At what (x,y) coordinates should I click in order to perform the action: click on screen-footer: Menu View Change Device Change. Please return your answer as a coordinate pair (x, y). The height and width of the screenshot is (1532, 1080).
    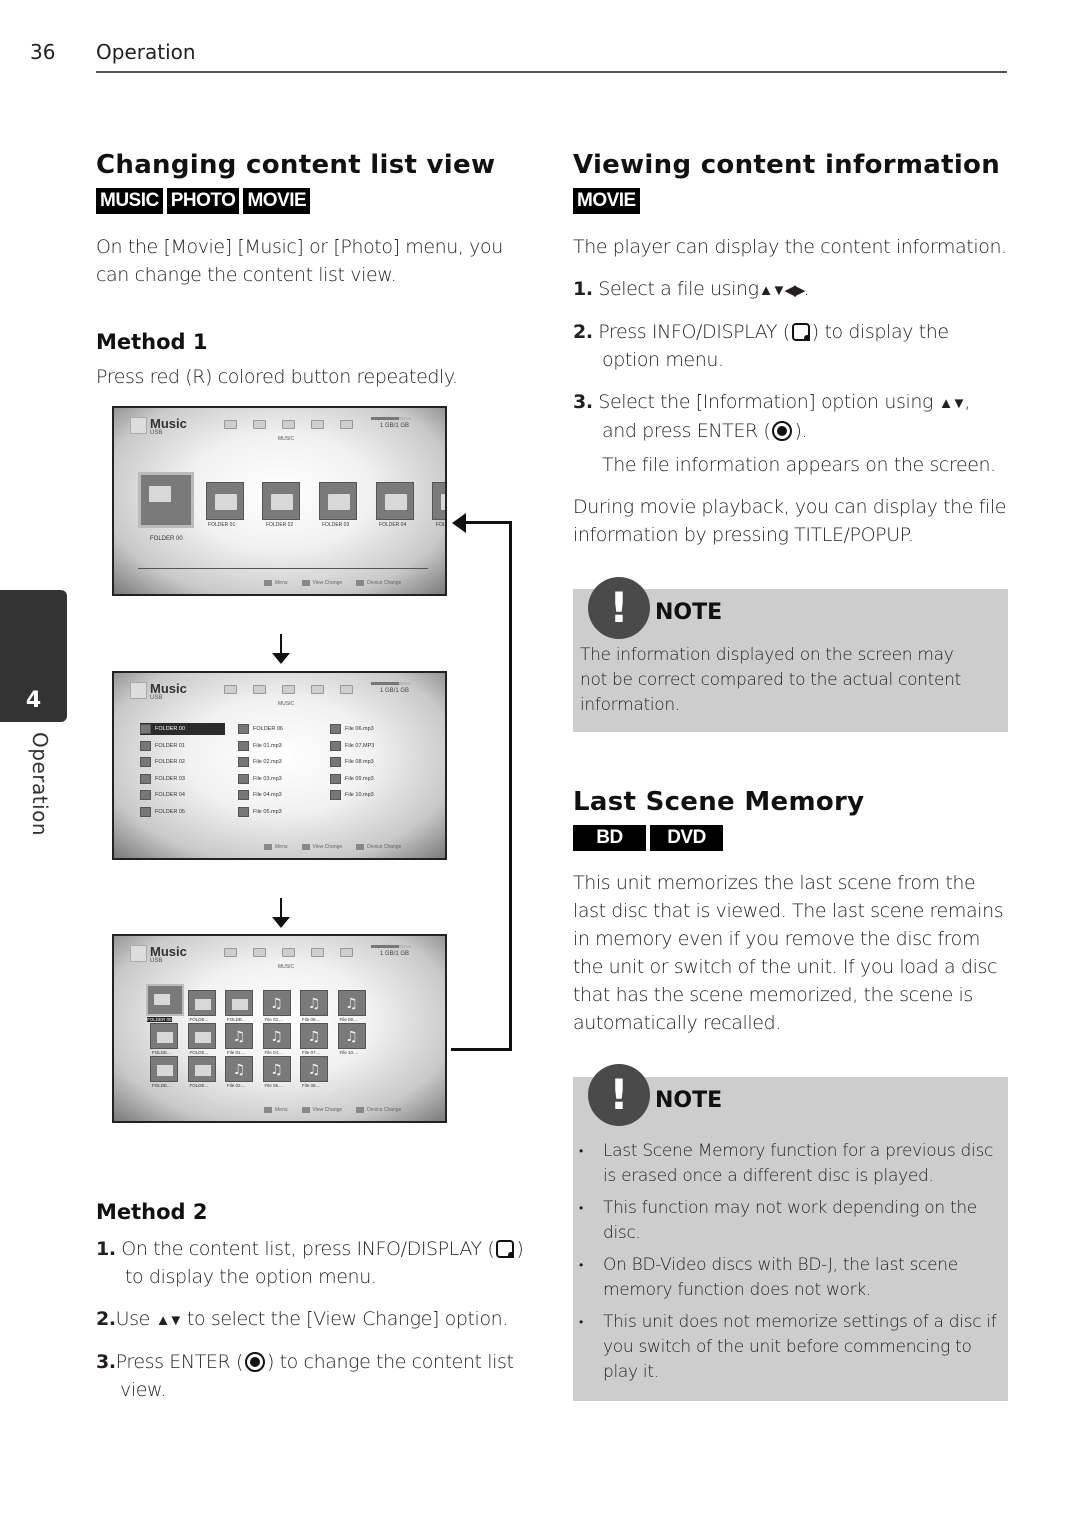
    Looking at the image, I should click on (332, 1110).